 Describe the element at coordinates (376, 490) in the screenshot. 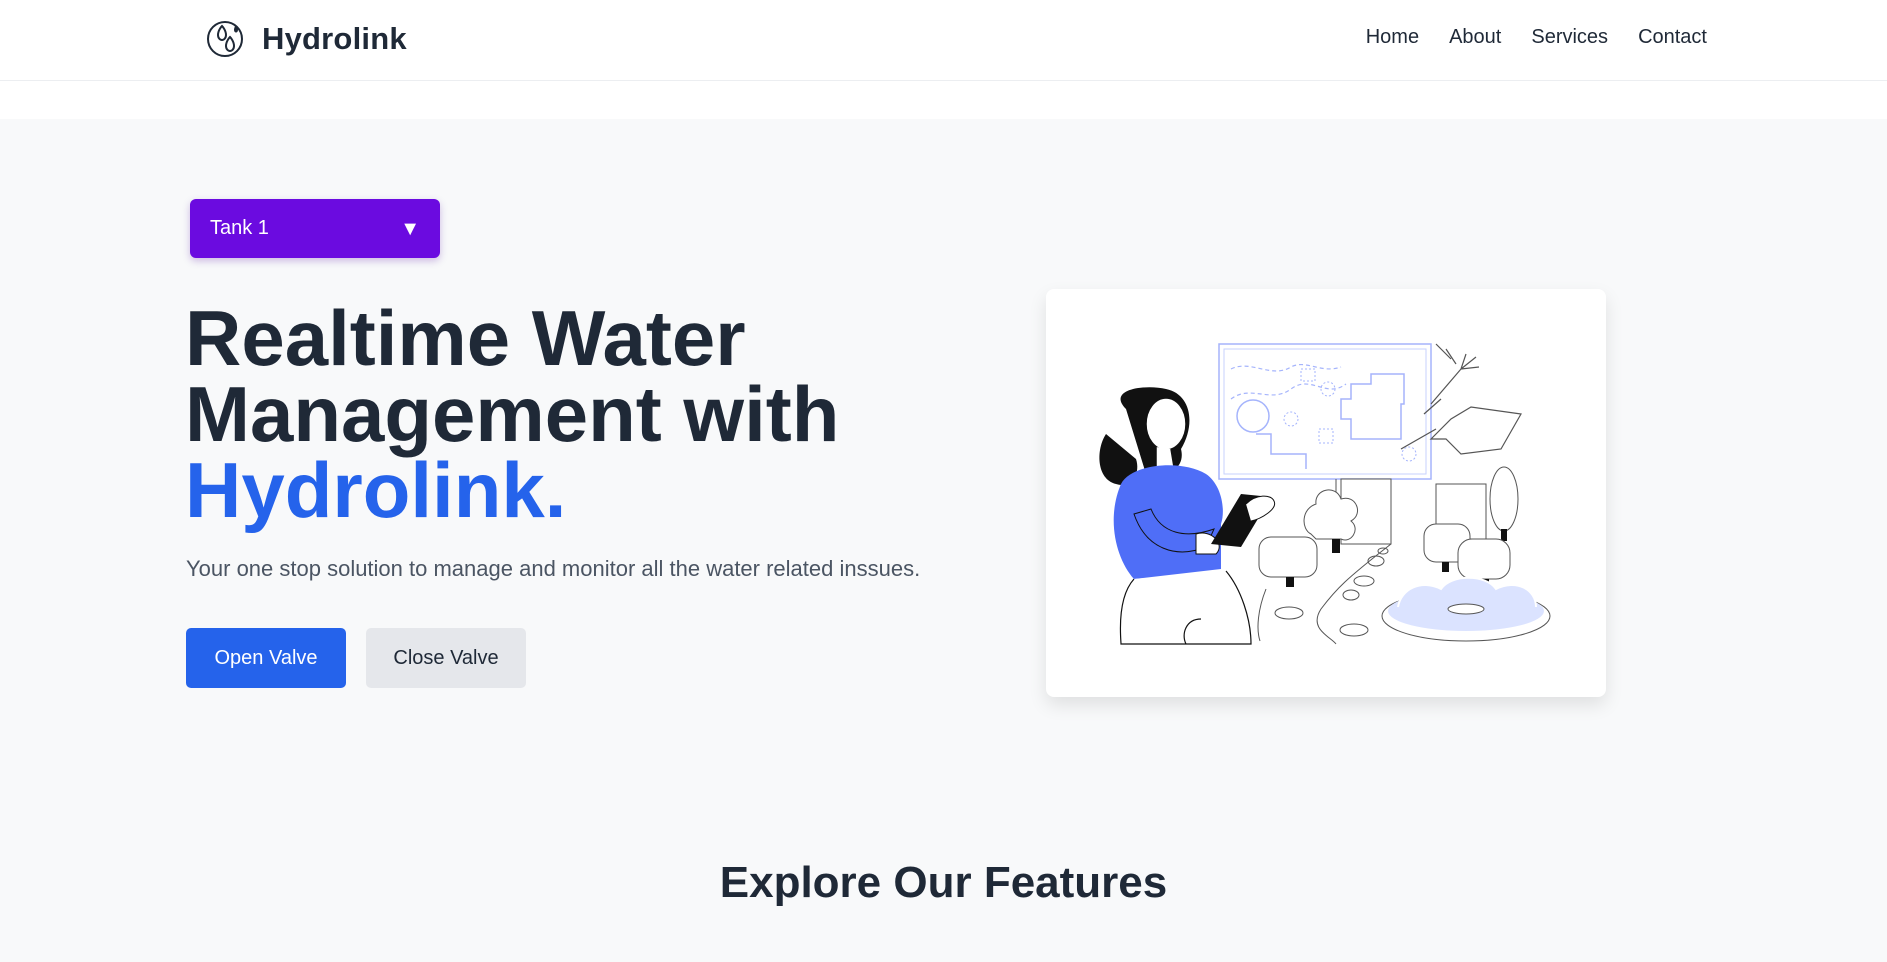

I see `hero-title-highlight: Hydrolink.` at that location.